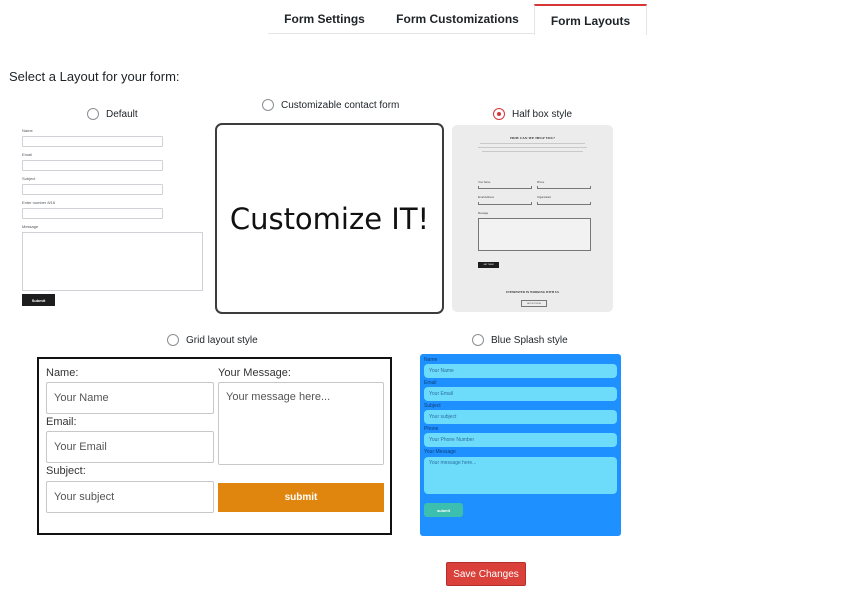 Image resolution: width=861 pixels, height=606 pixels. What do you see at coordinates (488, 265) in the screenshot?
I see `preview-submit: GET THEM` at bounding box center [488, 265].